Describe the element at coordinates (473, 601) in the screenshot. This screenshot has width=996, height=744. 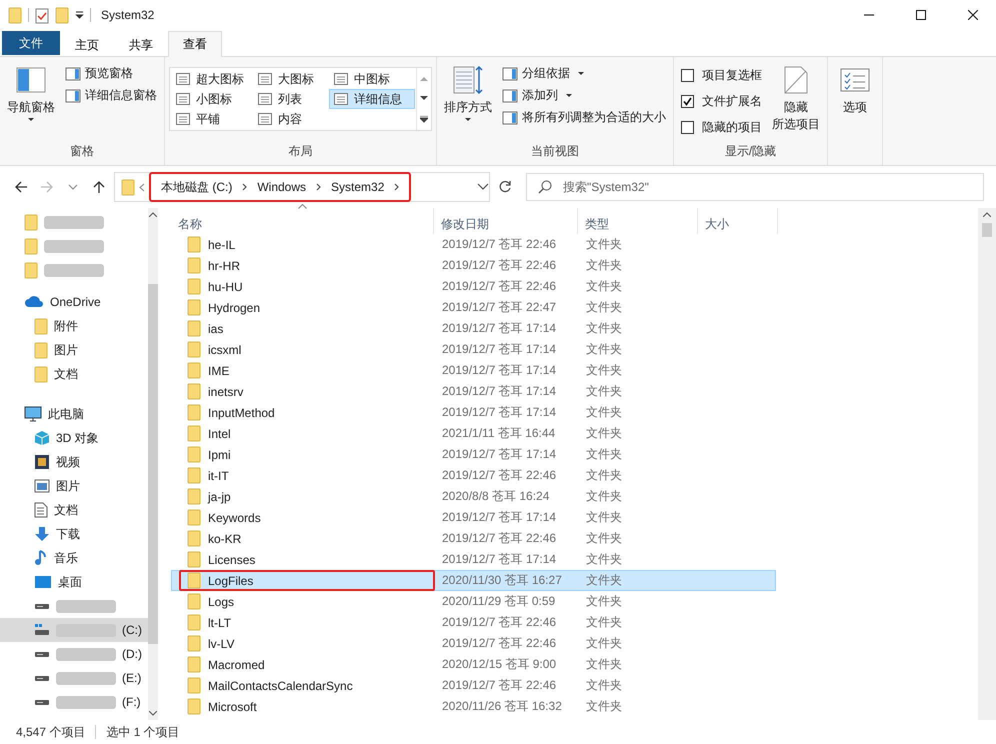
I see `file-row: Logs 2020/11/29 苍耳 0:59 文件夹` at that location.